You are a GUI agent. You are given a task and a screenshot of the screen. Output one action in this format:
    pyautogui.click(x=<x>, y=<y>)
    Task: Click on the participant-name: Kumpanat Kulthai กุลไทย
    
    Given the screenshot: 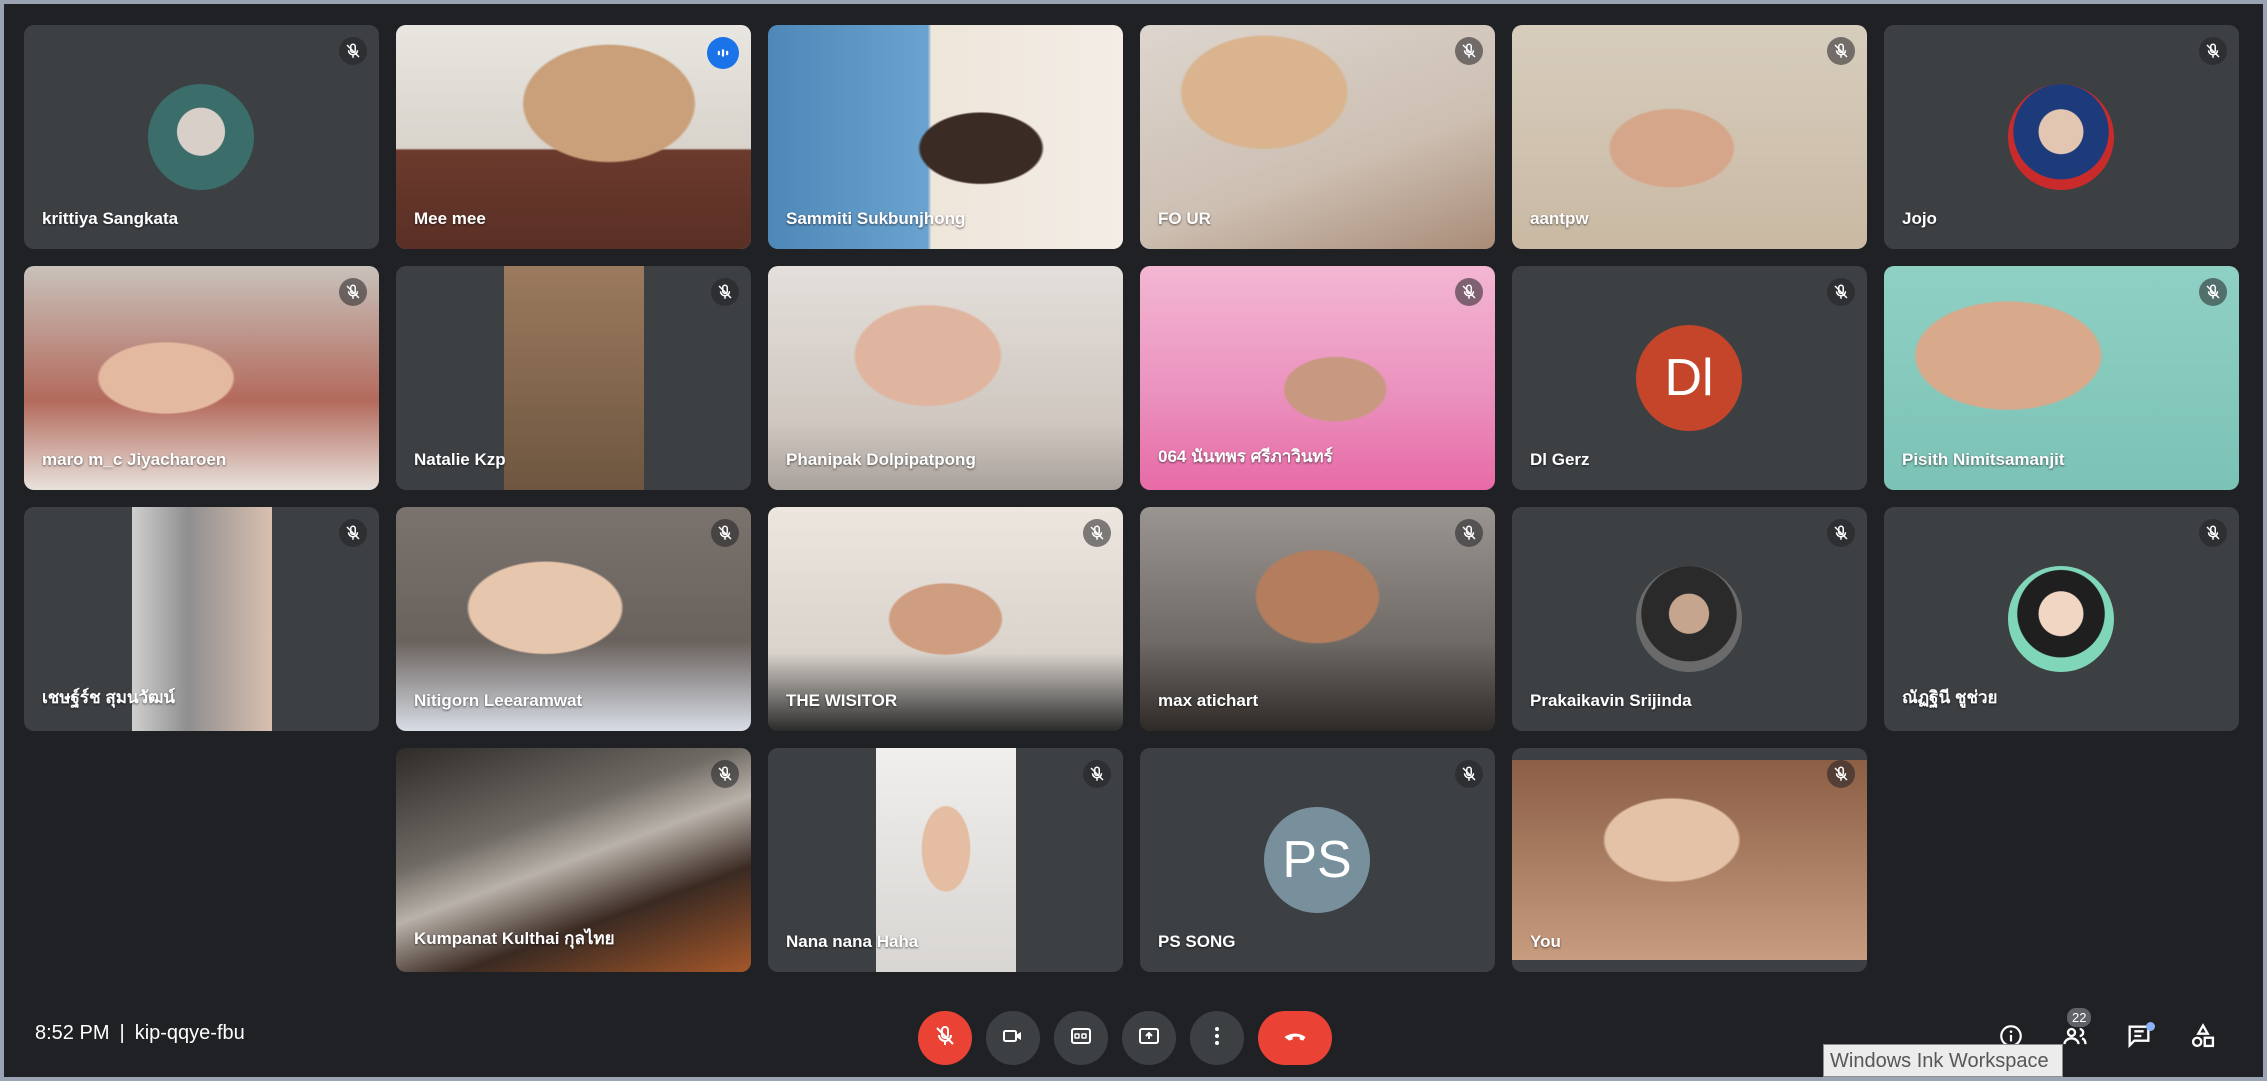 What is the action you would take?
    pyautogui.click(x=514, y=938)
    